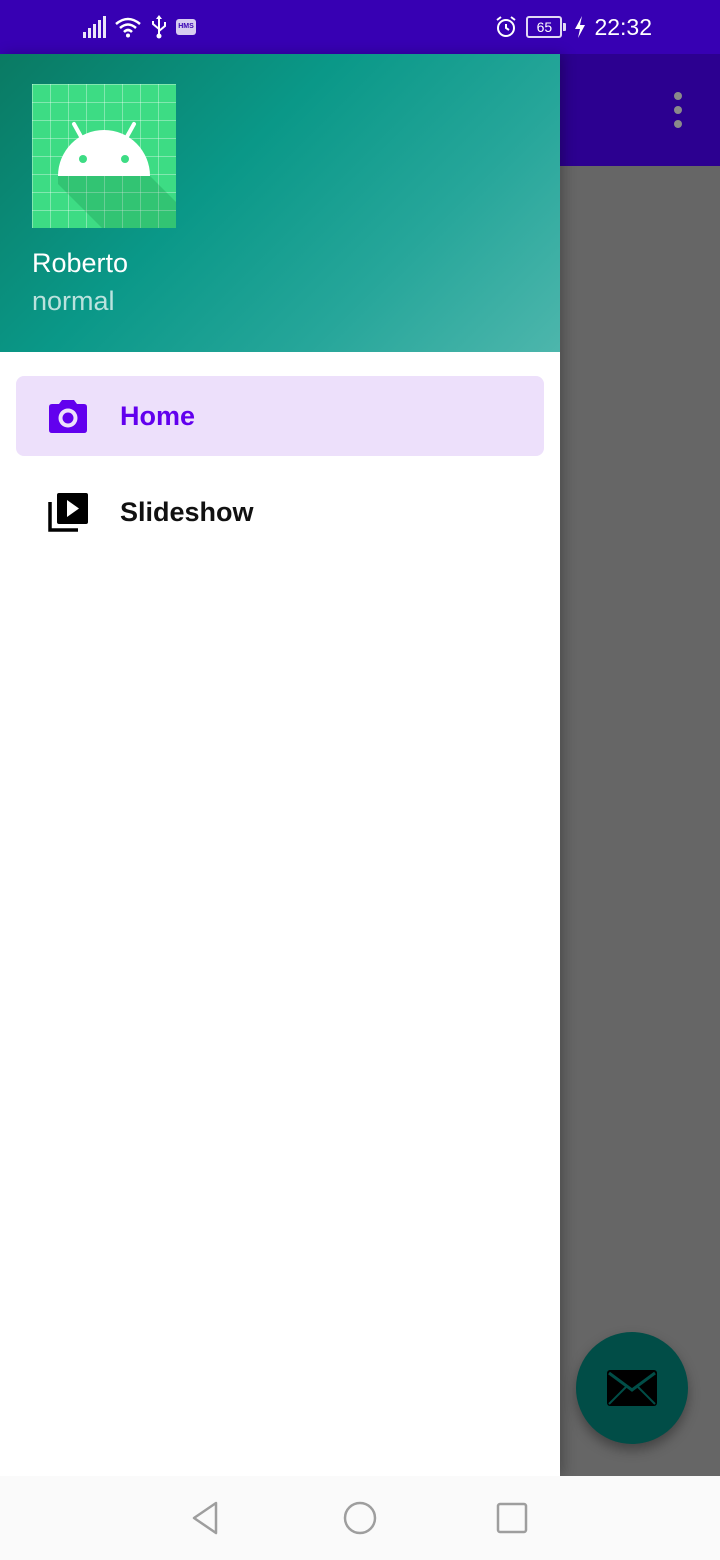  What do you see at coordinates (280, 512) in the screenshot?
I see `drawer-item-slideshow: Slideshow` at bounding box center [280, 512].